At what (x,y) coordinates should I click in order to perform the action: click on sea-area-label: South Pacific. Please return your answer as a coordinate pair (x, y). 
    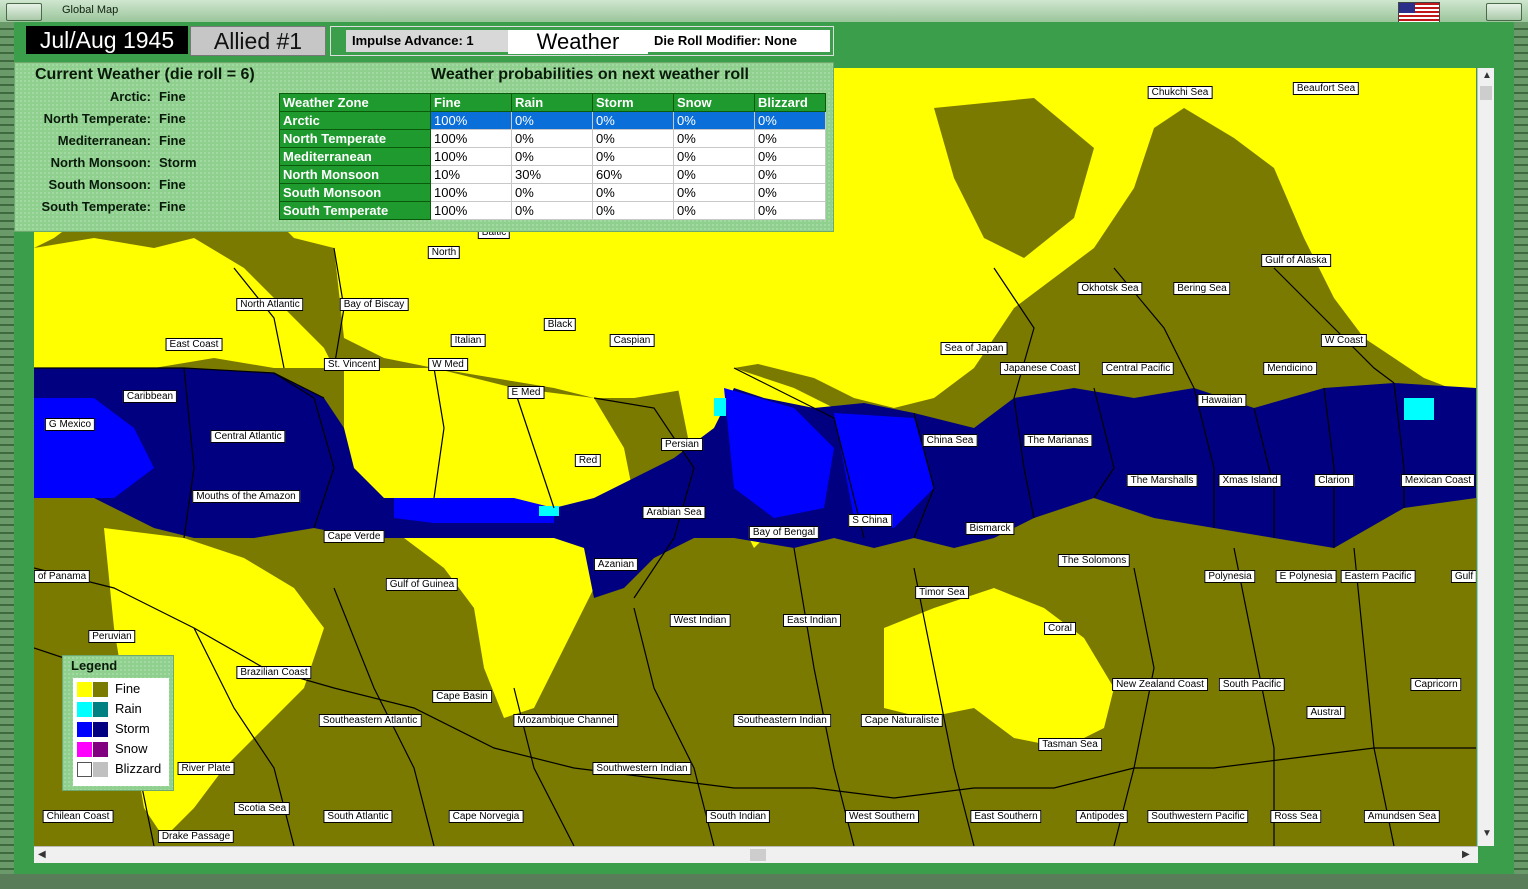
    Looking at the image, I should click on (1252, 684).